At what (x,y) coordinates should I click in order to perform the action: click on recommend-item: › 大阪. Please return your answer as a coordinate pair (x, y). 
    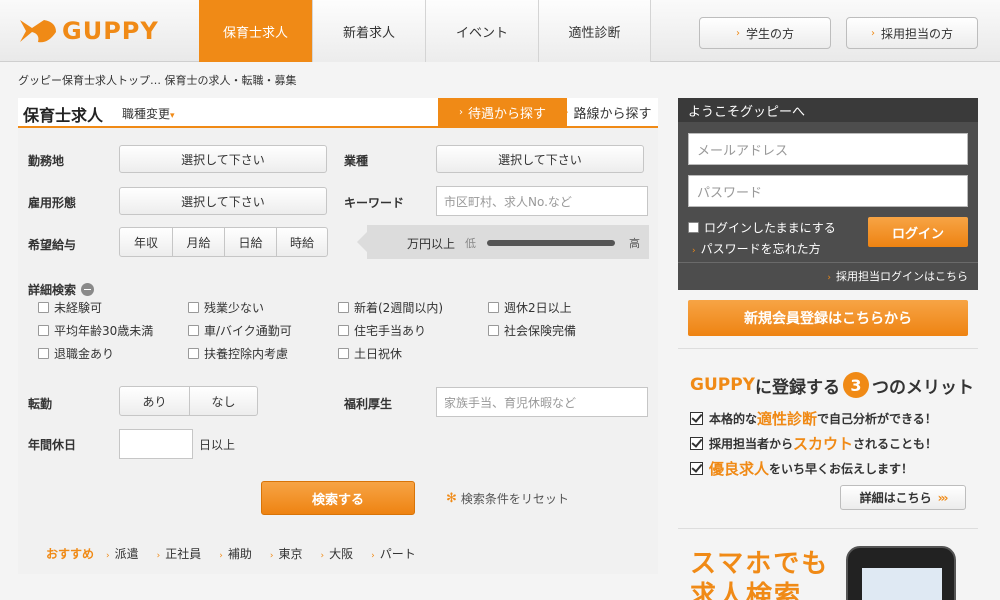
    Looking at the image, I should click on (337, 553).